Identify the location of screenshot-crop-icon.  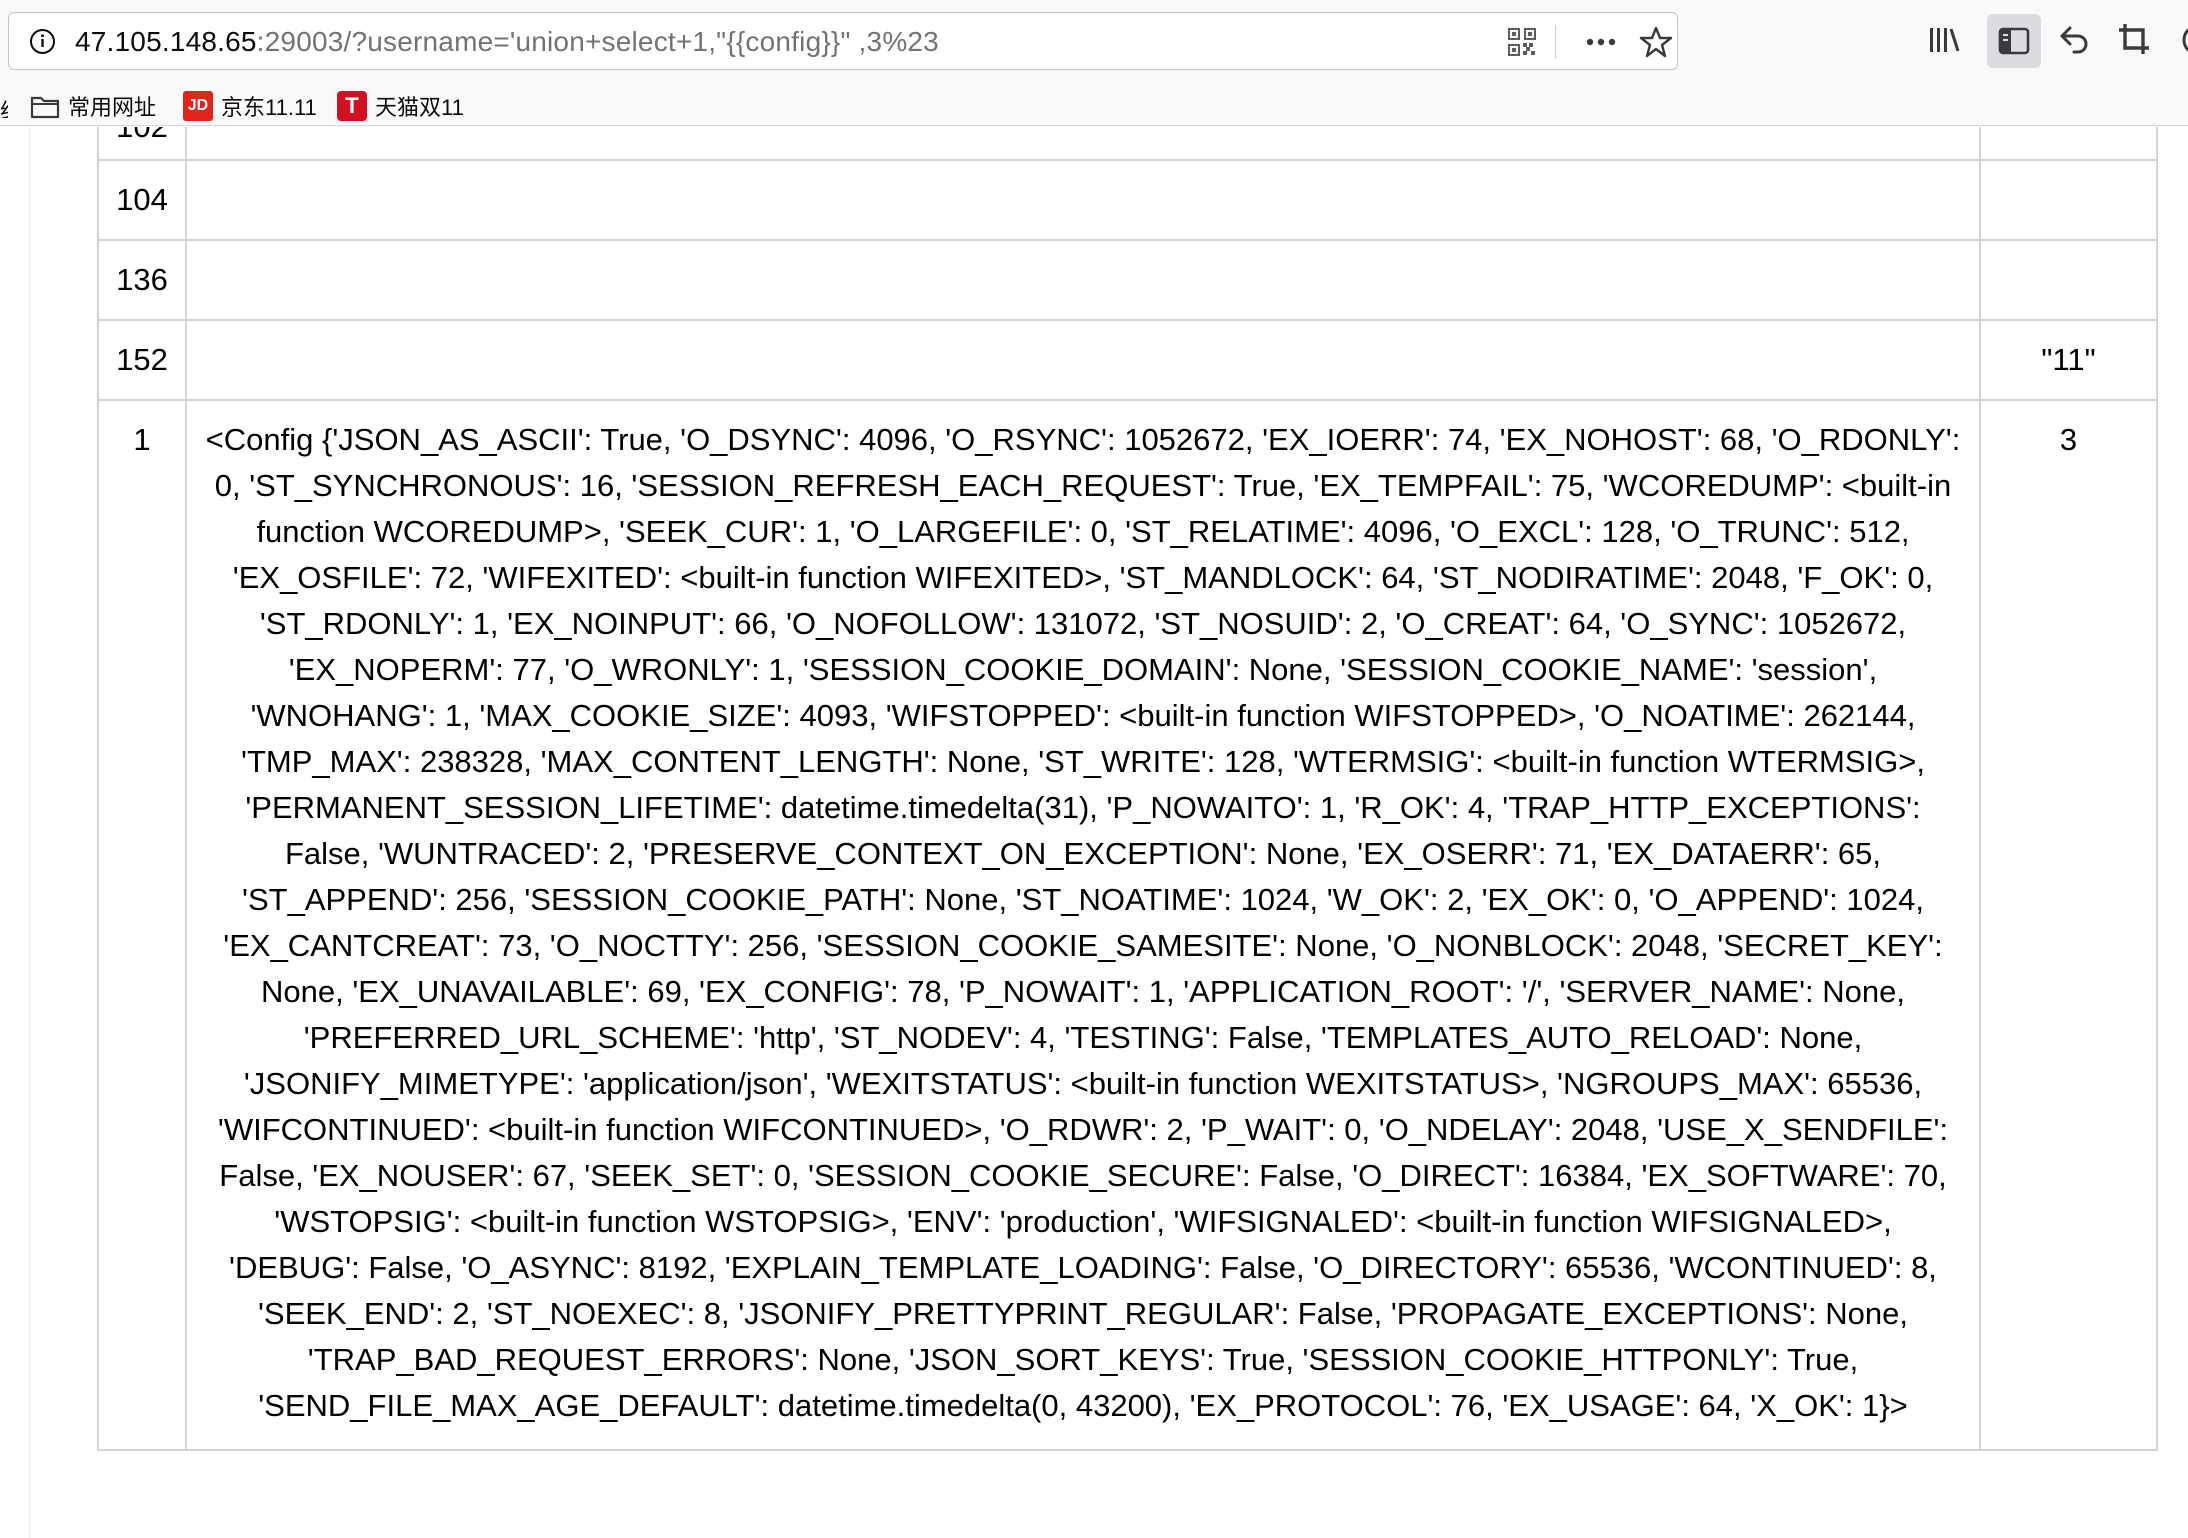
(2135, 40).